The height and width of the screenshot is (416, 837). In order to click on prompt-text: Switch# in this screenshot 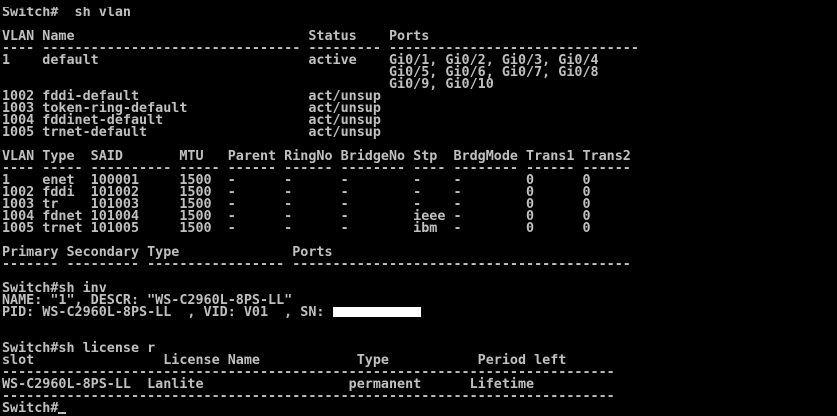, I will do `click(30, 408)`.